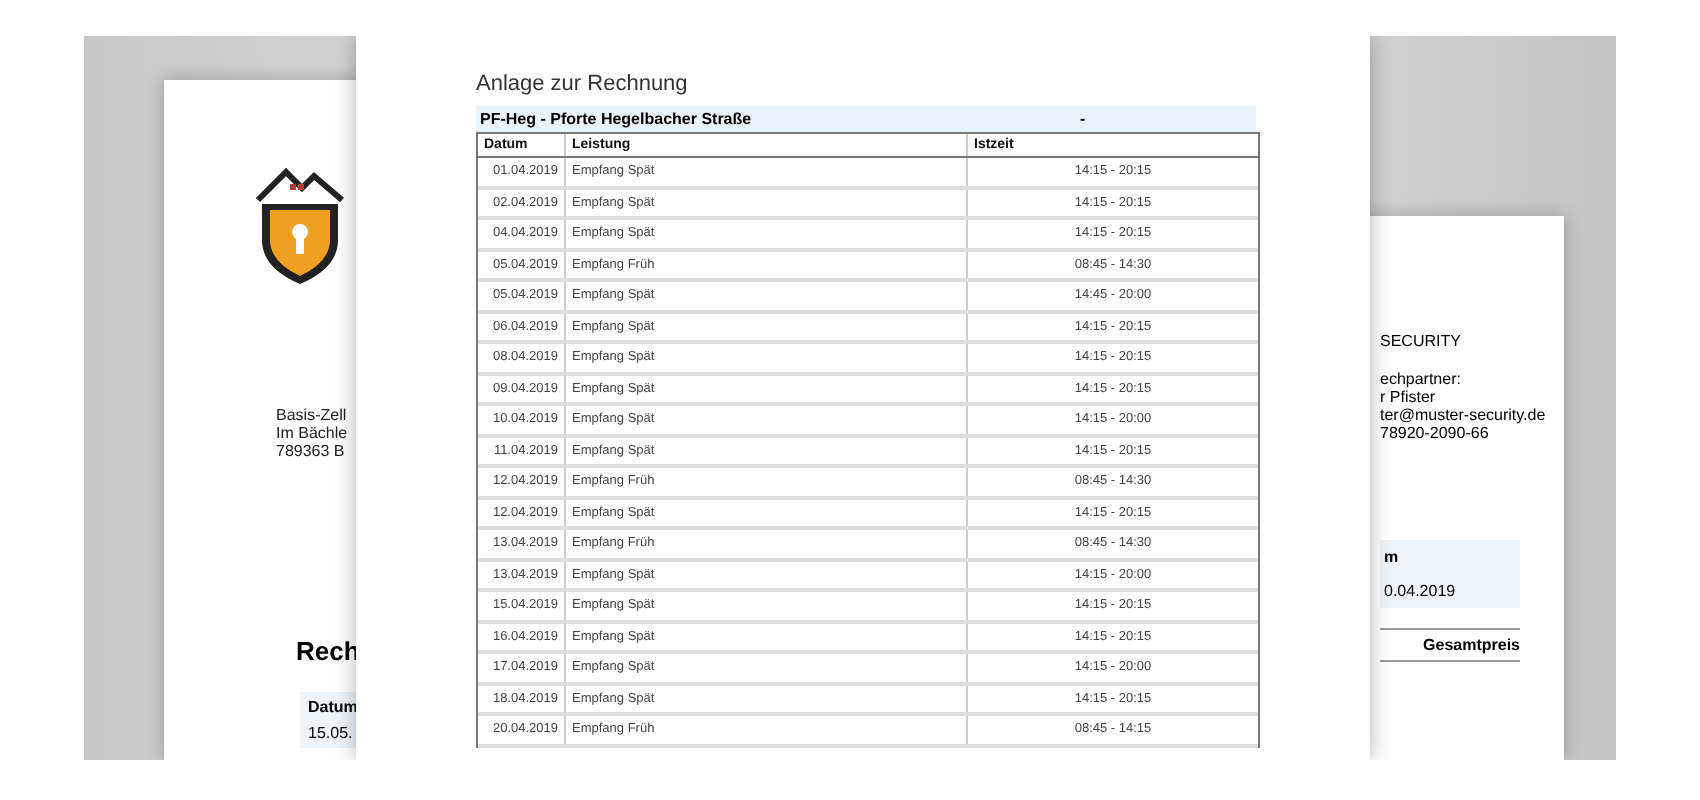 The width and height of the screenshot is (1700, 800). I want to click on invoice-heading: Rech, so click(328, 651).